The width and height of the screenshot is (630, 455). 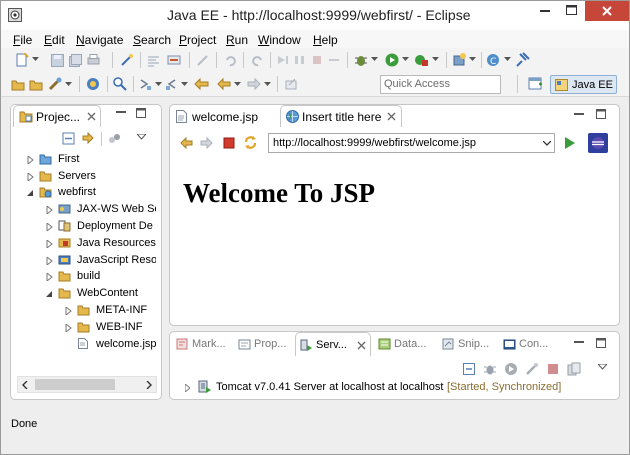 I want to click on print-icon, so click(x=93, y=60).